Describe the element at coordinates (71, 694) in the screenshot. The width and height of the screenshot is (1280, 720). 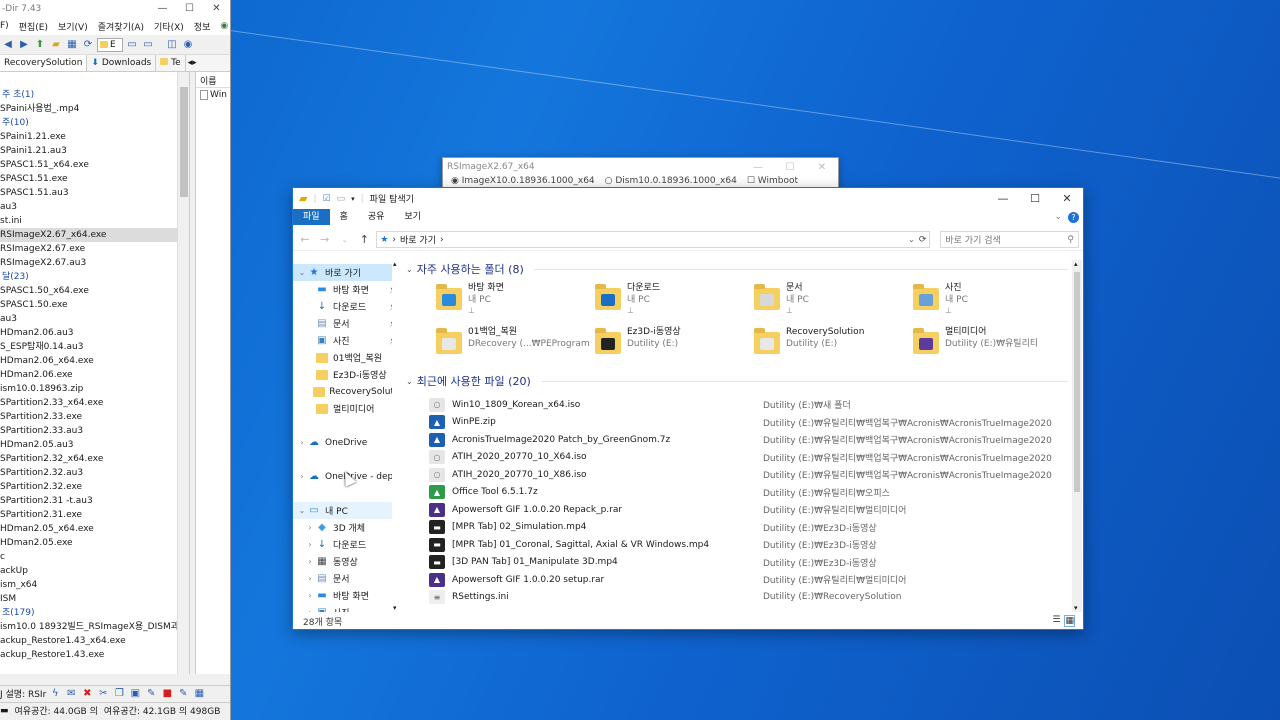
I see `mail-icon: ✉` at that location.